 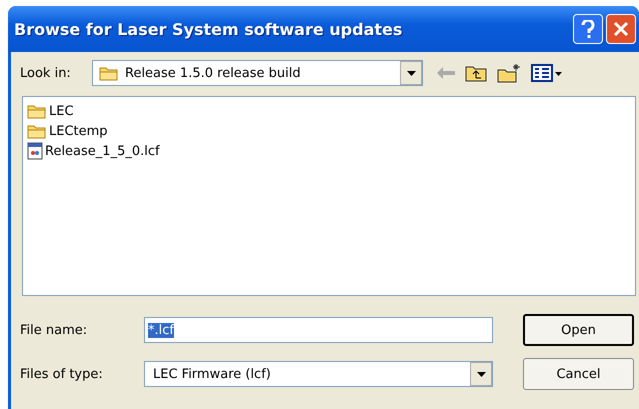 What do you see at coordinates (331, 151) in the screenshot?
I see `file-list-item: Release_1_5_0.lcf` at bounding box center [331, 151].